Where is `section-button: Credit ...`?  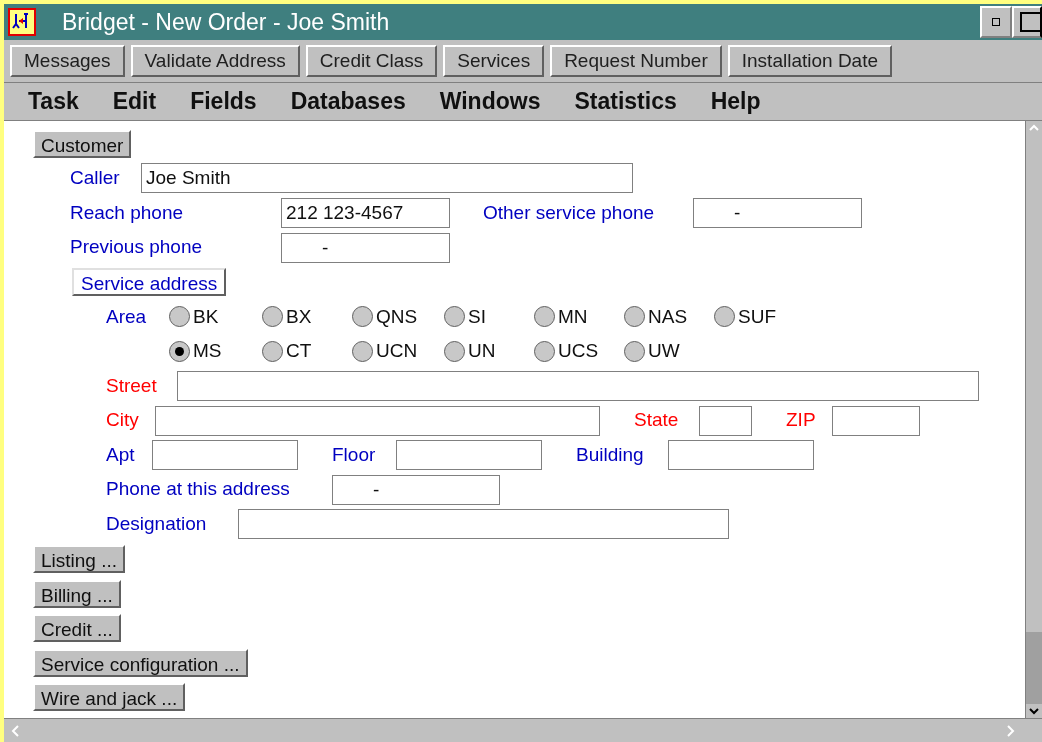
section-button: Credit ... is located at coordinates (77, 628).